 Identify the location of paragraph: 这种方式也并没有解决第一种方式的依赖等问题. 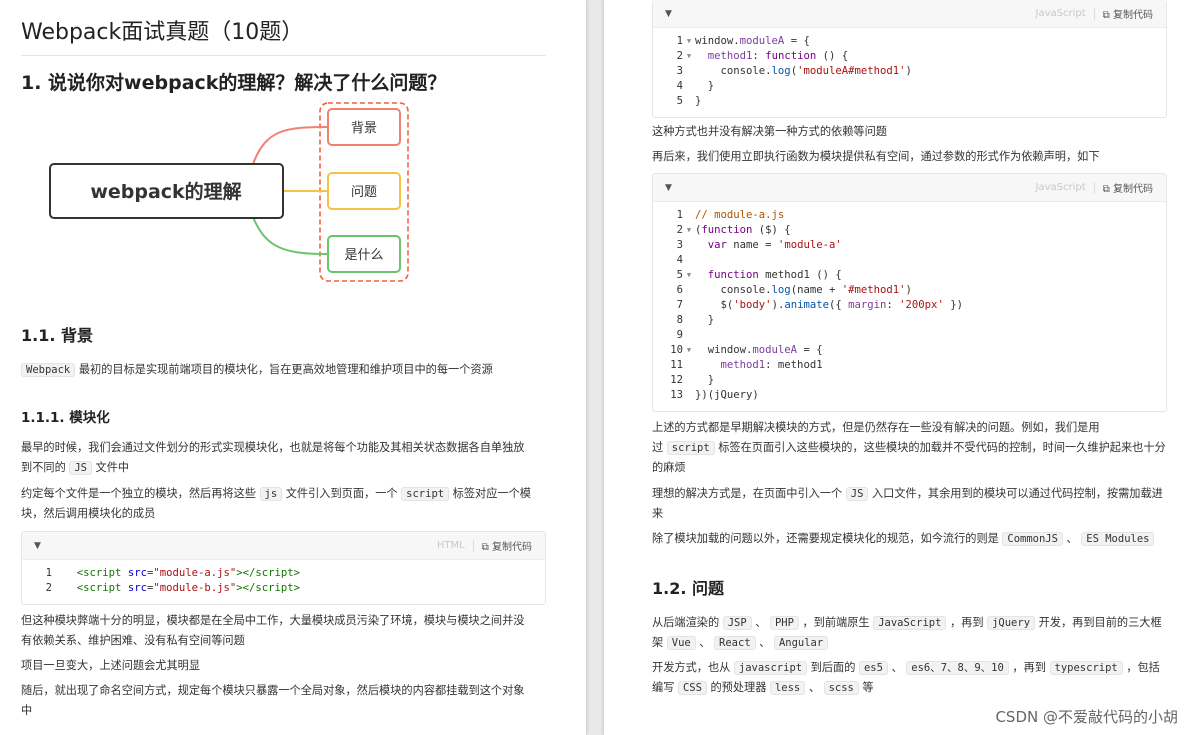
(769, 131).